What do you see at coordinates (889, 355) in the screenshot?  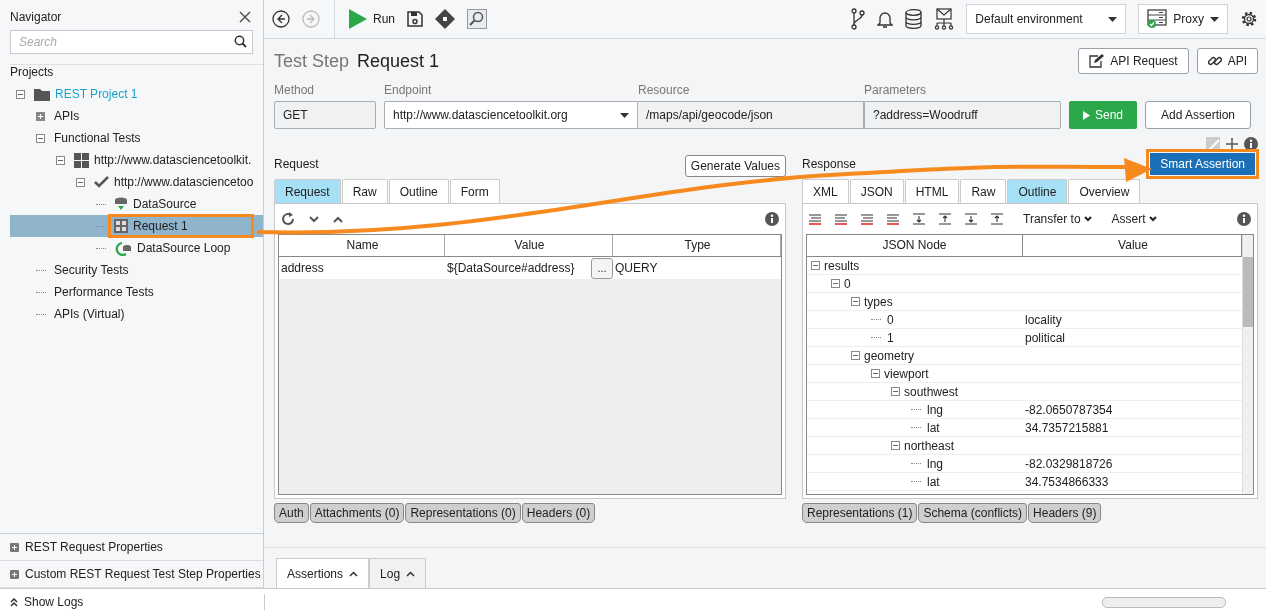 I see `json-node: geometry` at bounding box center [889, 355].